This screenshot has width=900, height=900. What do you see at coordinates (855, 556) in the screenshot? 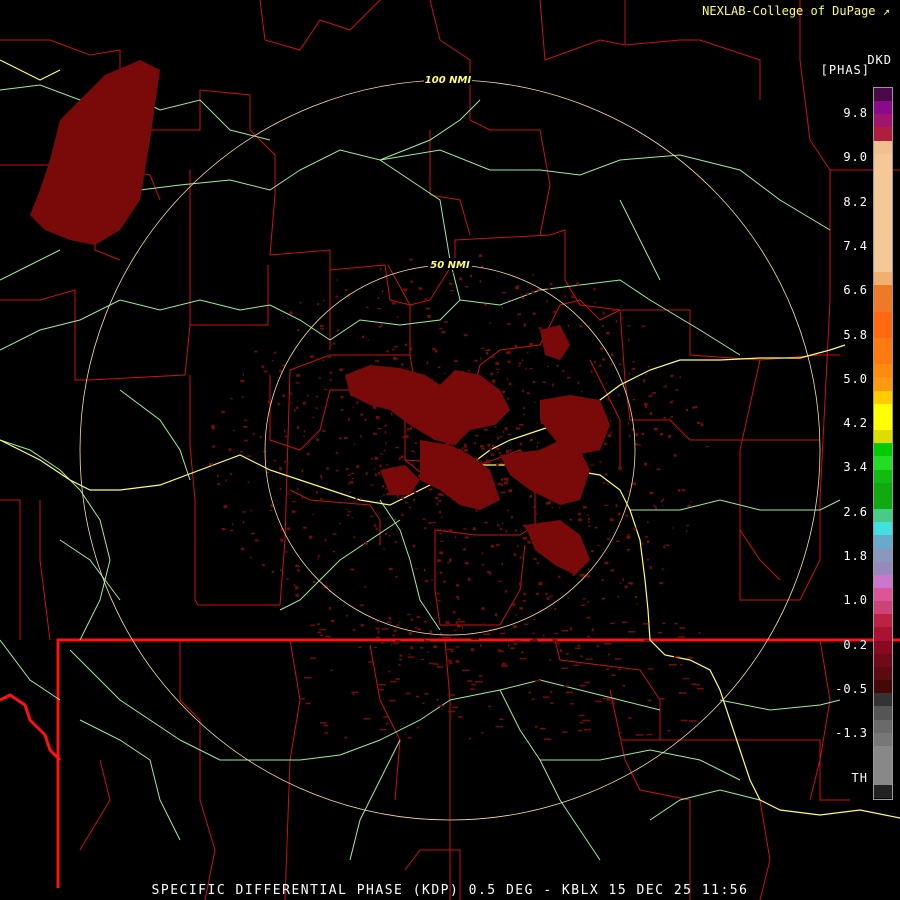
I see `color-scale-tick: 1.8` at bounding box center [855, 556].